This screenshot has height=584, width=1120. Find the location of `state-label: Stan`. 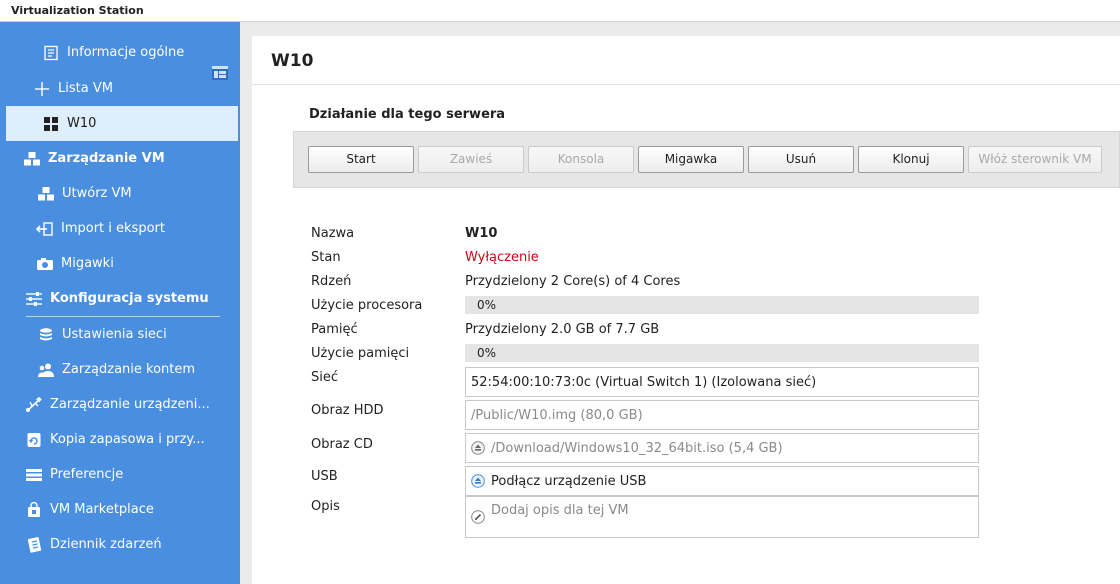

state-label: Stan is located at coordinates (326, 257).